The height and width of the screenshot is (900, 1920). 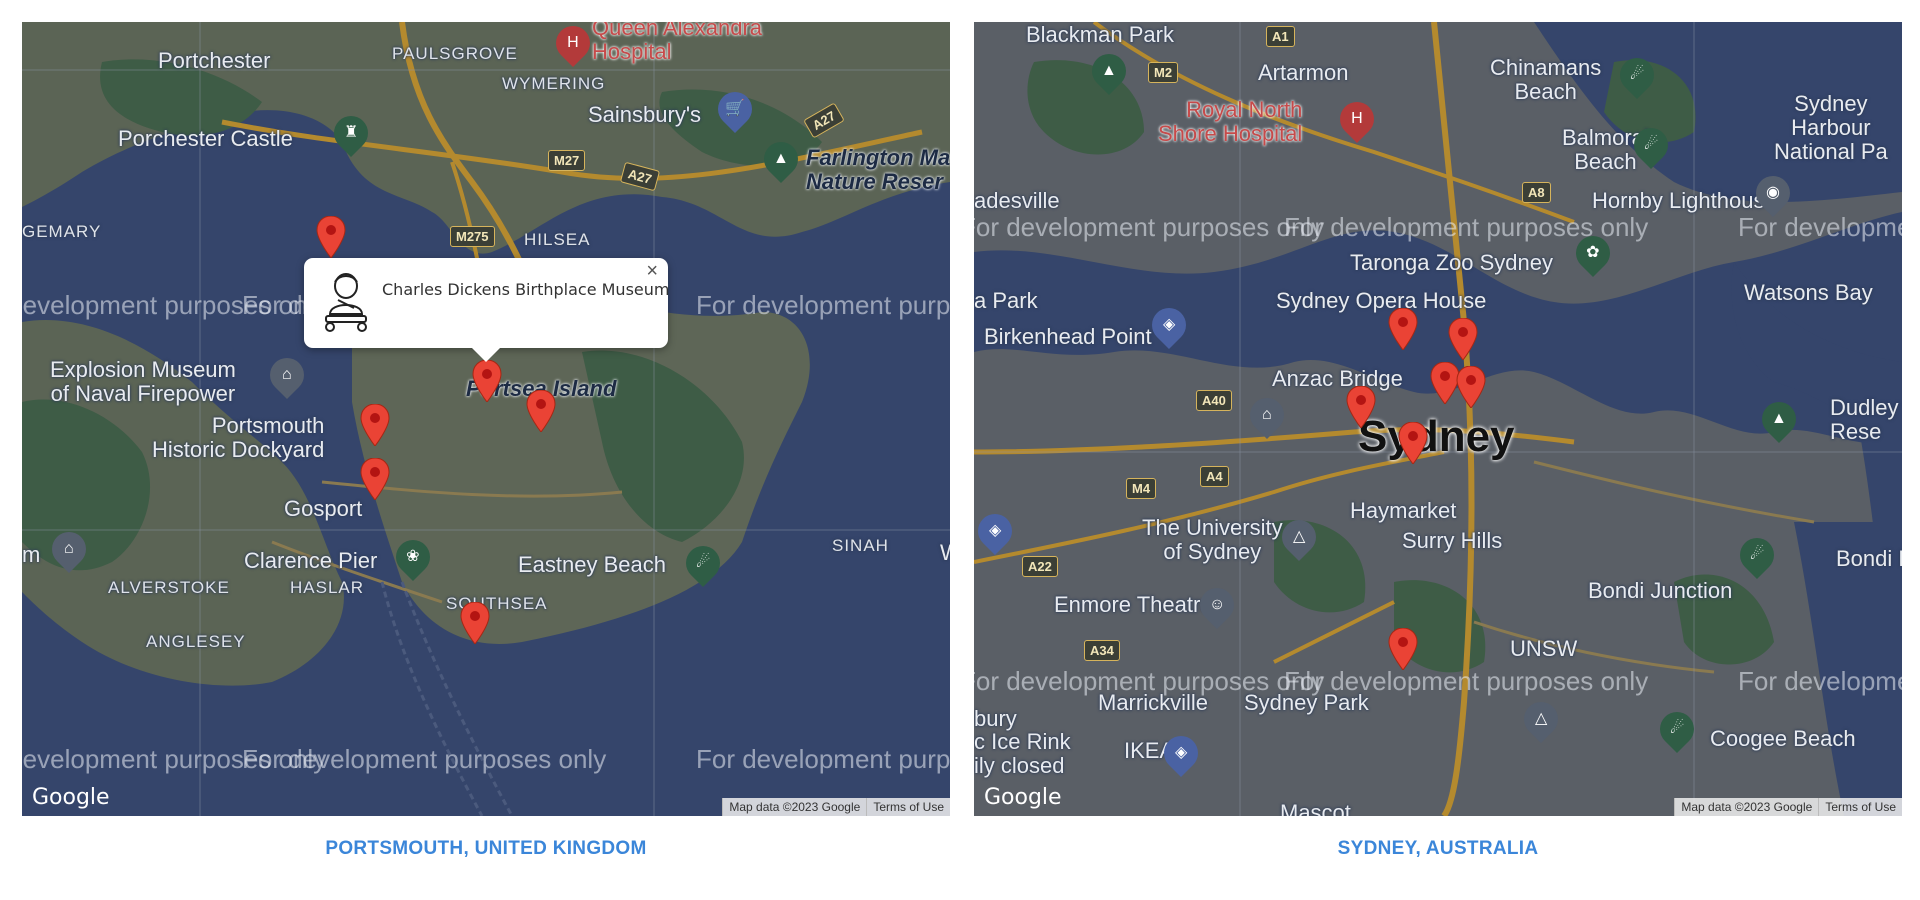 I want to click on label-sinah: SINAH, so click(x=860, y=545).